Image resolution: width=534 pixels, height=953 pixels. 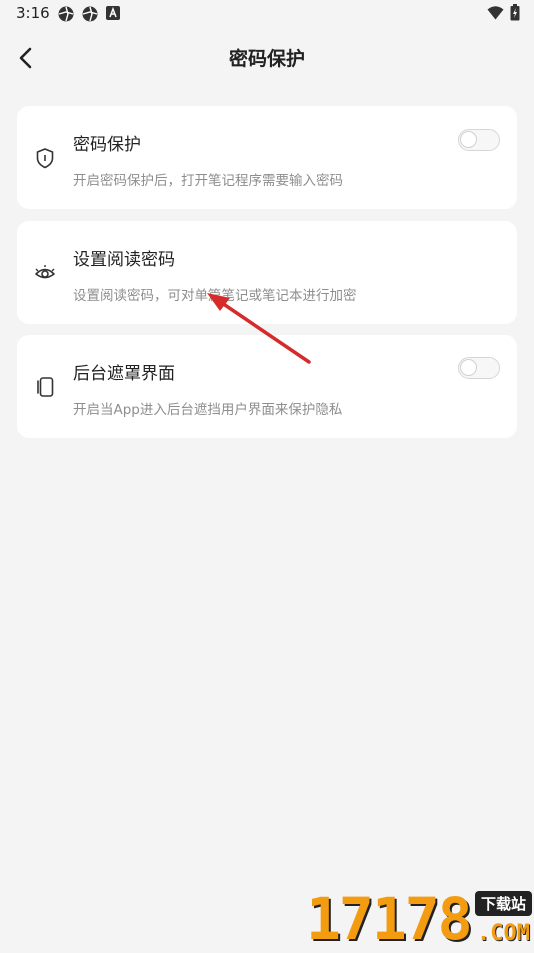 What do you see at coordinates (33, 13) in the screenshot?
I see `status-time: 3:16` at bounding box center [33, 13].